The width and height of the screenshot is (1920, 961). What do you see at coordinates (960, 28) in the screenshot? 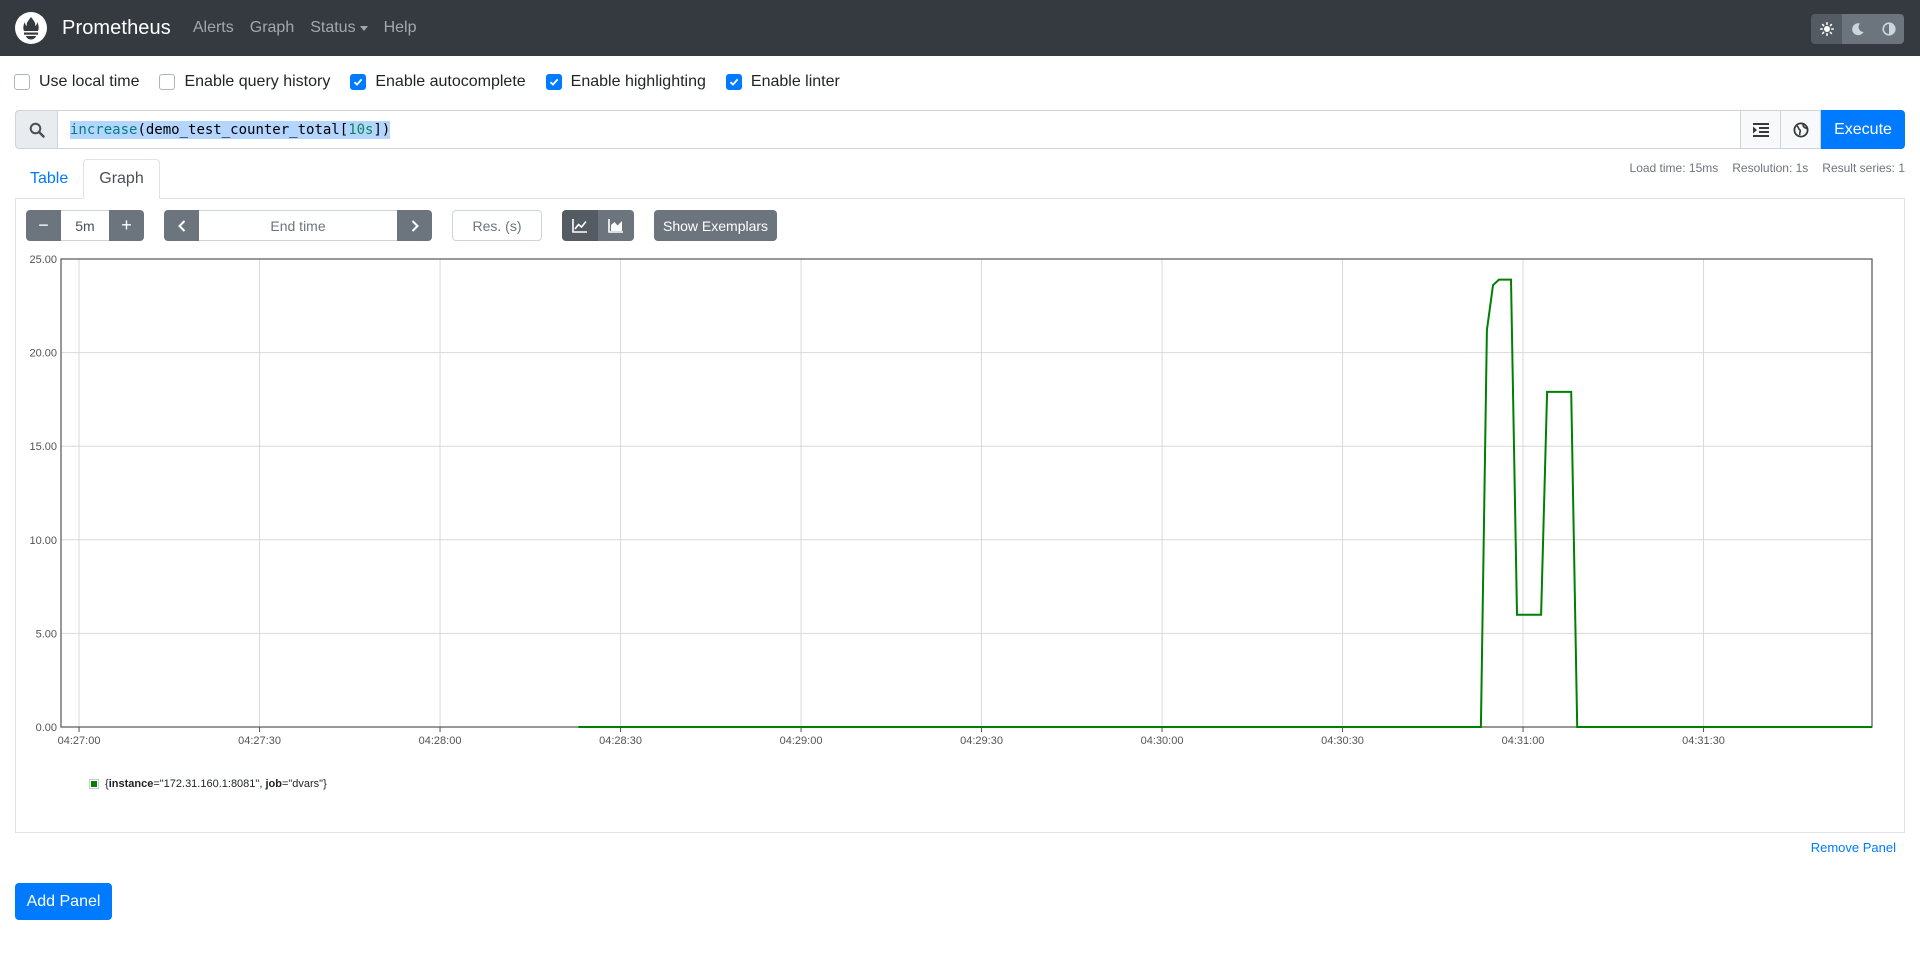
I see `navbar: Prometheus Alerts Graph Status Help` at bounding box center [960, 28].